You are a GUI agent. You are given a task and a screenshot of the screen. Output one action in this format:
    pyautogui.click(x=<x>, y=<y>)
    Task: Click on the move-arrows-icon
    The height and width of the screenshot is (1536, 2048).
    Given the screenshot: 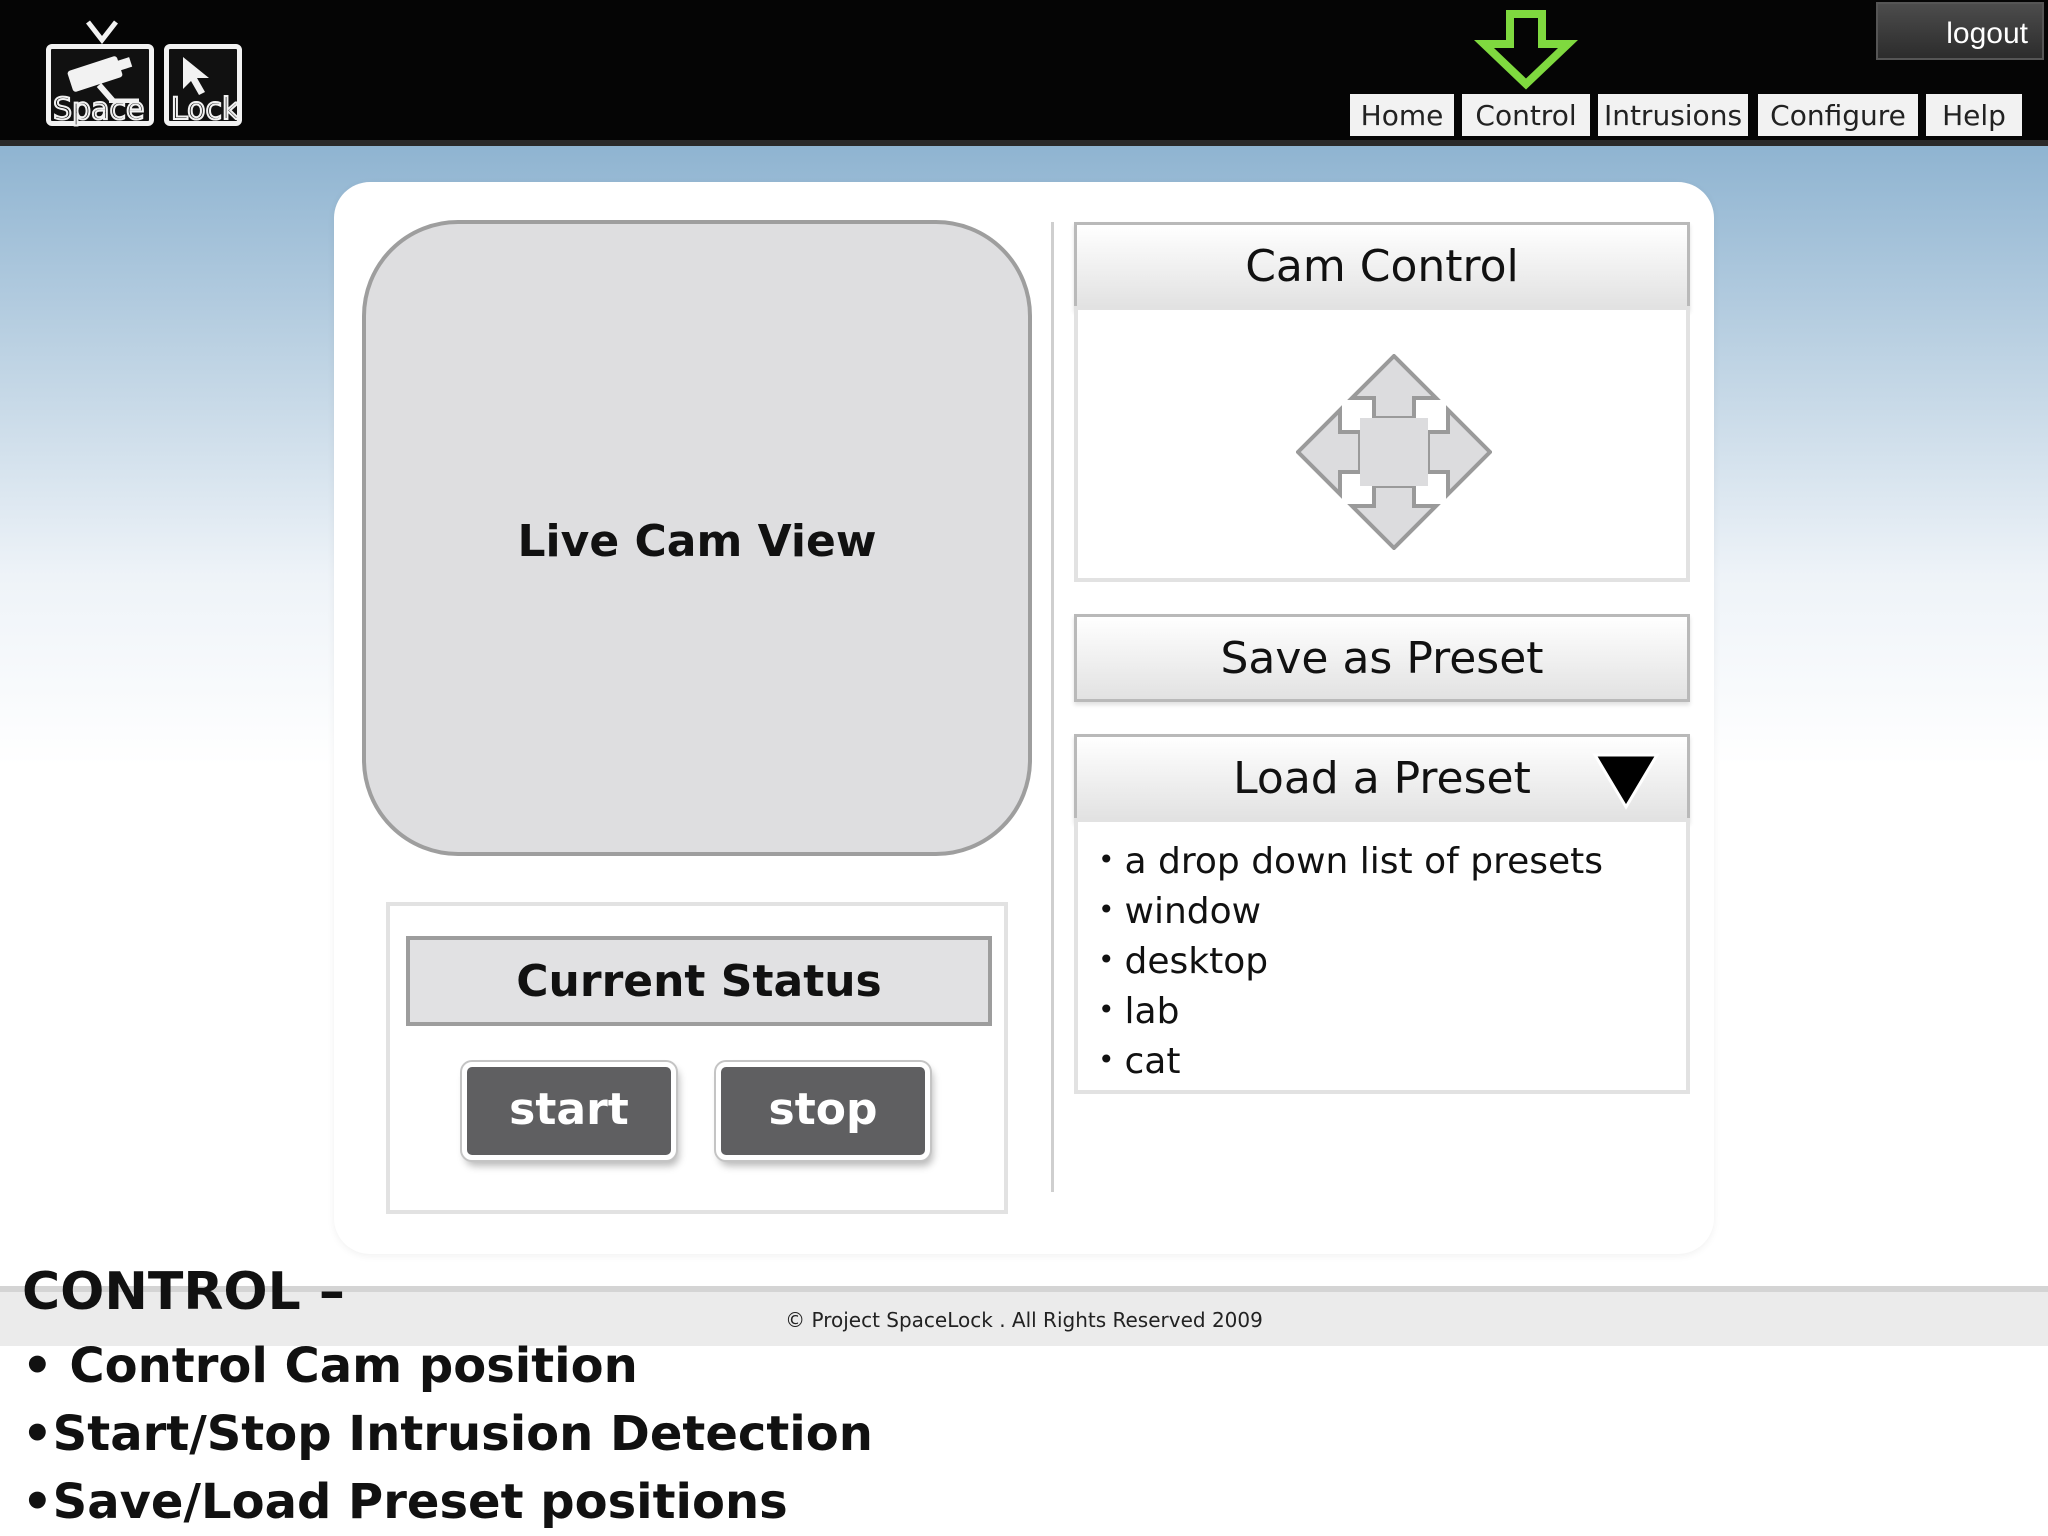 What is the action you would take?
    pyautogui.click(x=1394, y=452)
    